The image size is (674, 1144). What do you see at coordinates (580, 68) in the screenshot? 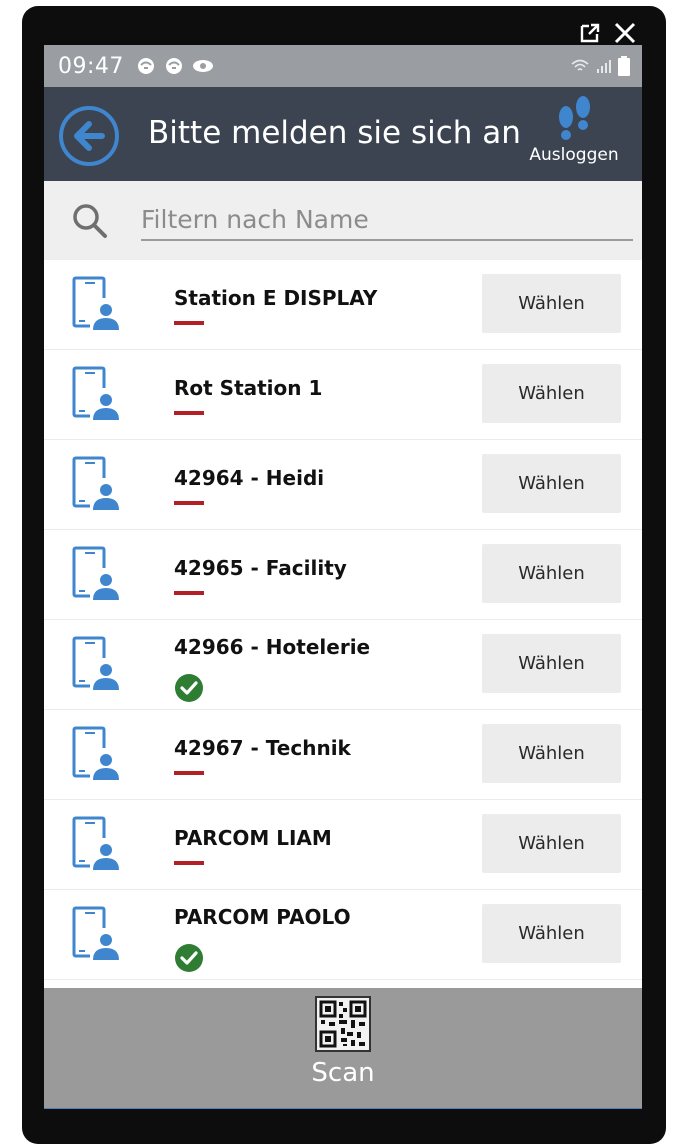
I see `wifi-icon` at bounding box center [580, 68].